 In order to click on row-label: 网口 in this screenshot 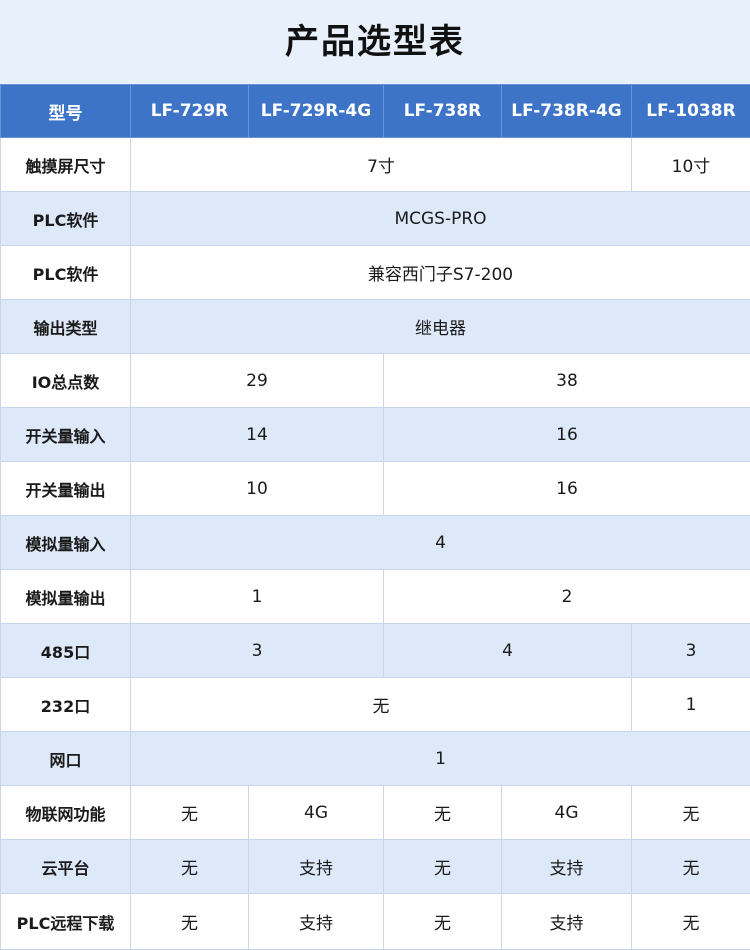, I will do `click(66, 759)`.